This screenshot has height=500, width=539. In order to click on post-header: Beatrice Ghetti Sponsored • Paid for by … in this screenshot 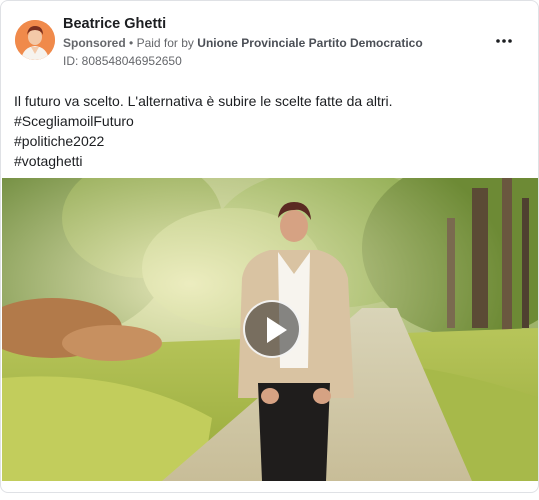, I will do `click(269, 43)`.